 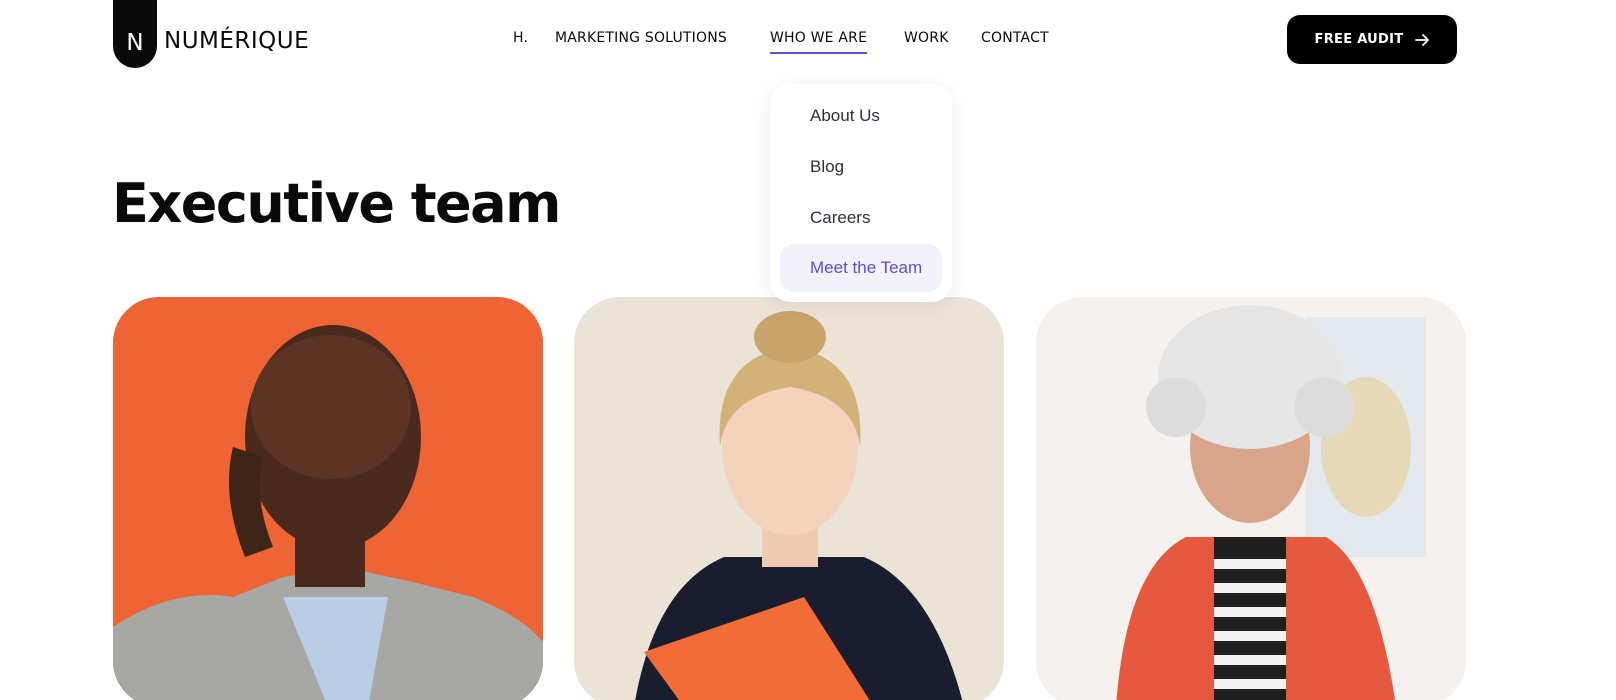 I want to click on dropdown-item-careers: Careers, so click(x=861, y=218).